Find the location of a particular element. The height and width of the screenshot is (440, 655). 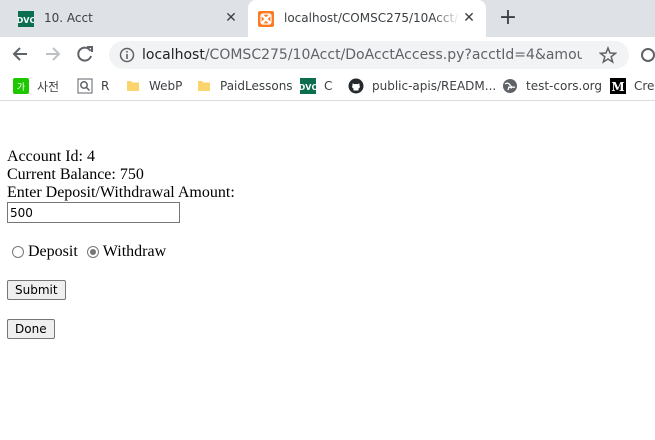

svg-text: M is located at coordinates (617, 87).